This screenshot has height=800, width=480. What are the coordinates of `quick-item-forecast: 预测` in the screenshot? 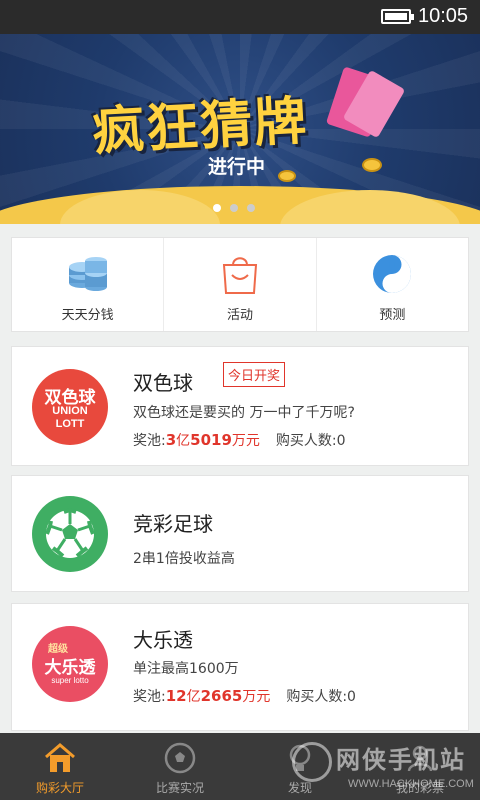 It's located at (392, 284).